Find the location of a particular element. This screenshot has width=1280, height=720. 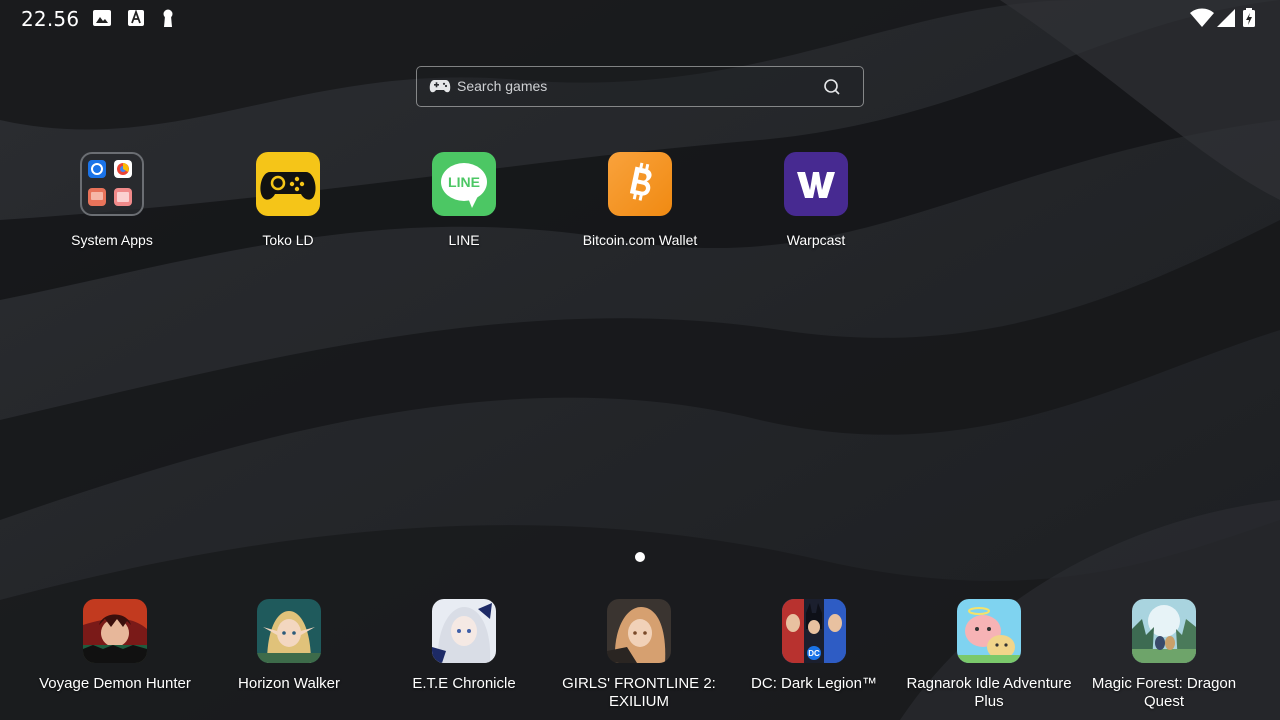

ete-chronicle-icon is located at coordinates (464, 631).